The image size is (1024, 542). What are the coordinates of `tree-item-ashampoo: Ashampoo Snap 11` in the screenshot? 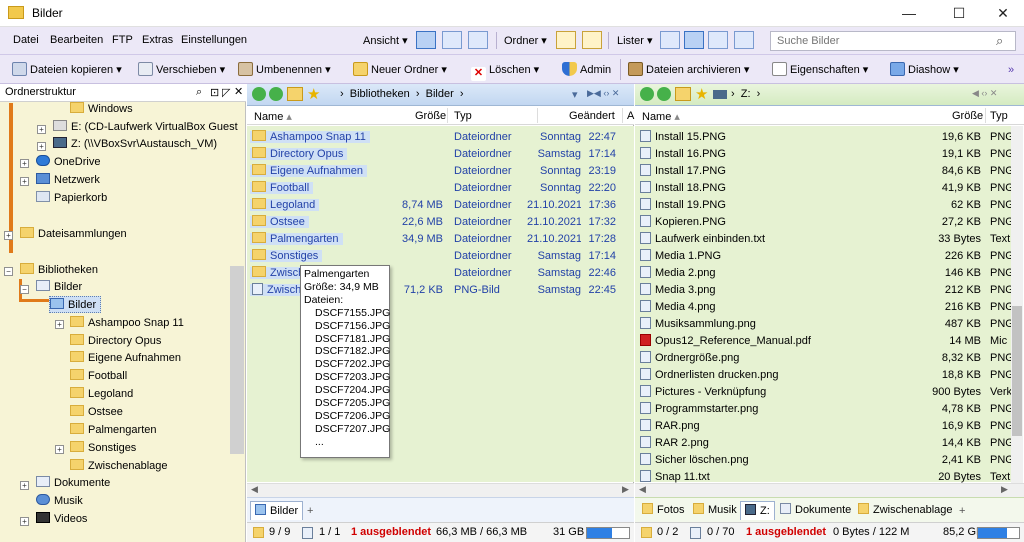 It's located at (127, 323).